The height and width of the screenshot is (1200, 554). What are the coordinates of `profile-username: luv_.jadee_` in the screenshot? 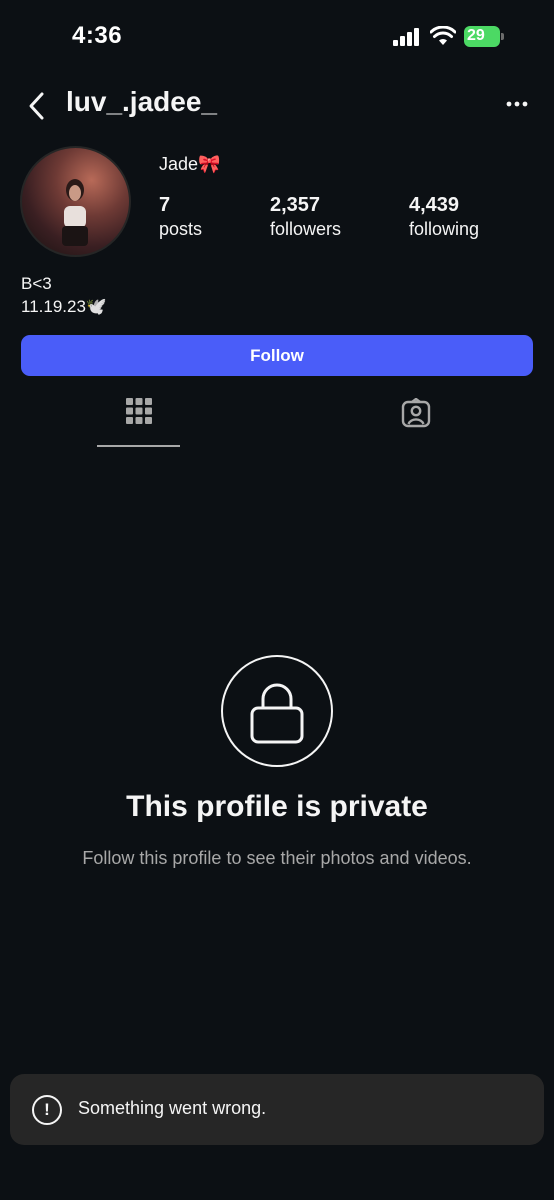 It's located at (141, 101).